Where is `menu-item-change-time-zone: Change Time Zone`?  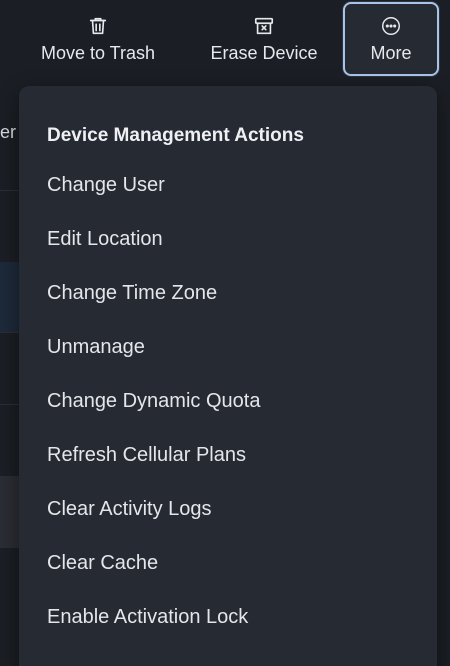
menu-item-change-time-zone: Change Time Zone is located at coordinates (228, 293).